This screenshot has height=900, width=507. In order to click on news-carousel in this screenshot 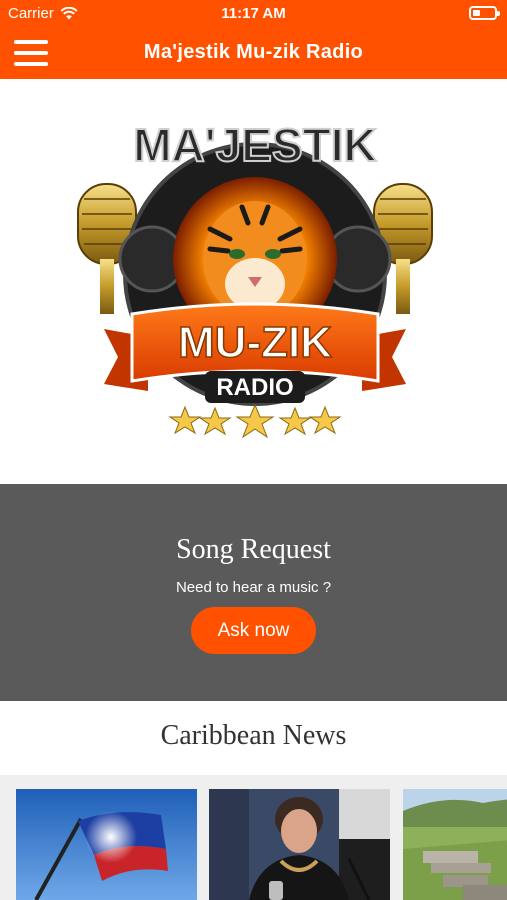, I will do `click(253, 837)`.